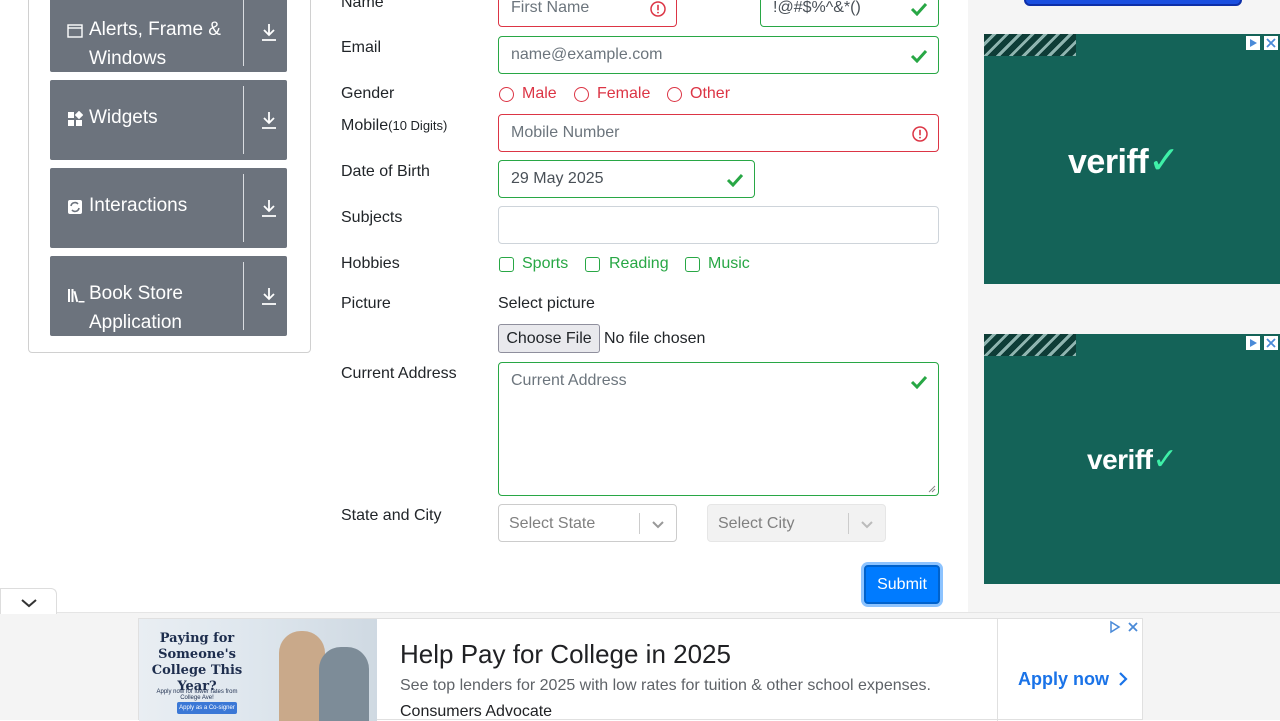 This screenshot has width=1280, height=721. I want to click on no-file-text: No file chosen, so click(655, 338).